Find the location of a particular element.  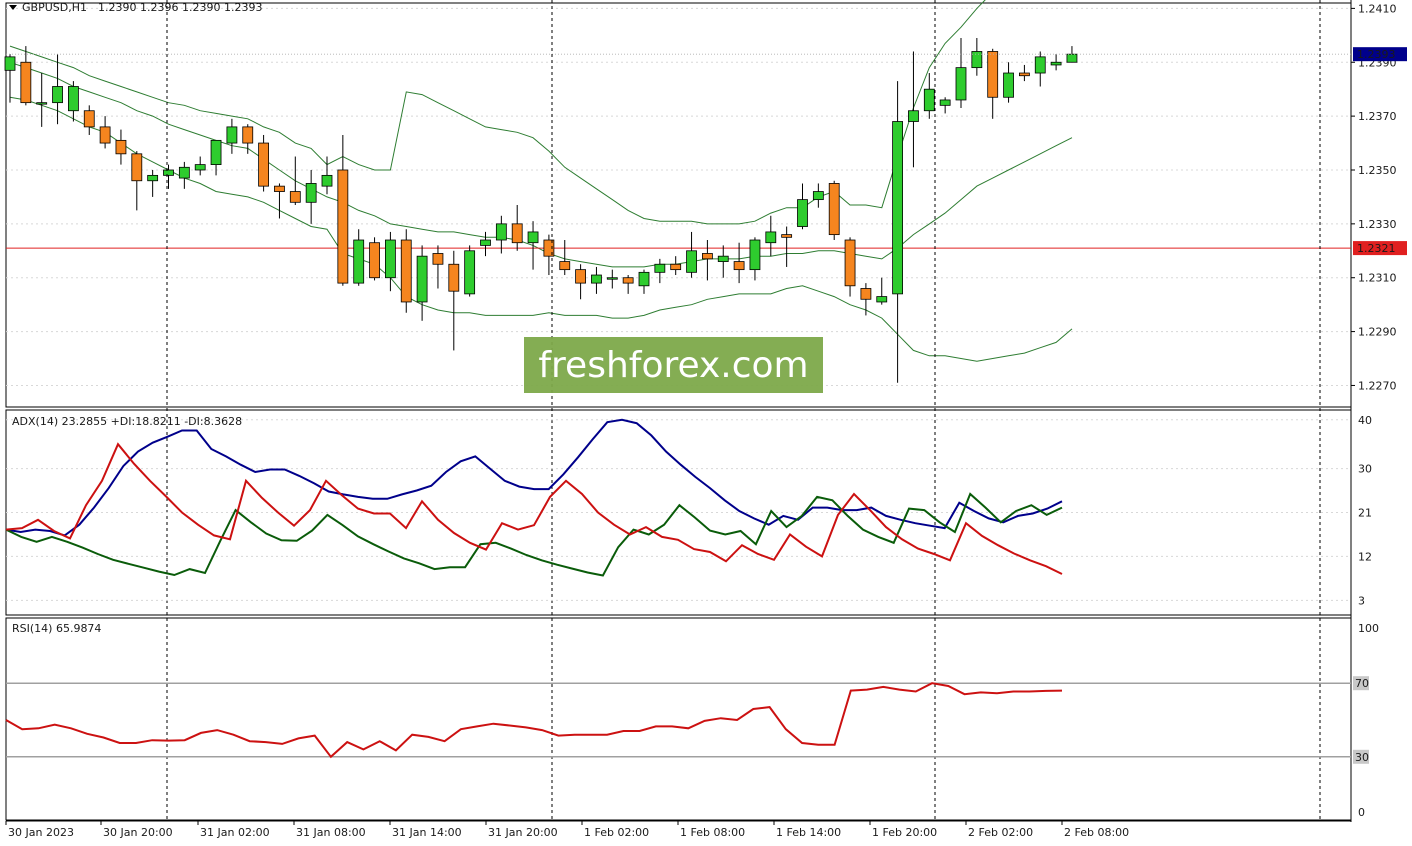

time-tick-label: 1 Feb 08:00 is located at coordinates (712, 832).